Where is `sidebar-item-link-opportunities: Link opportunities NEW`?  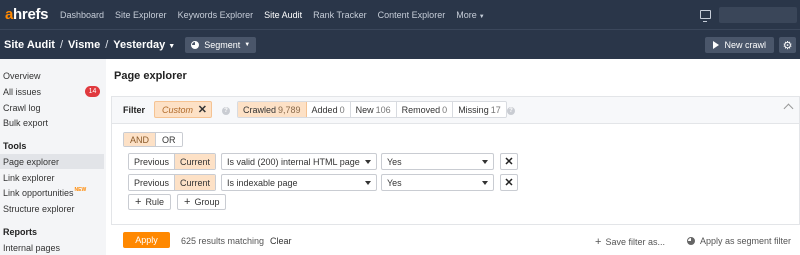 sidebar-item-link-opportunities: Link opportunities NEW is located at coordinates (52, 192).